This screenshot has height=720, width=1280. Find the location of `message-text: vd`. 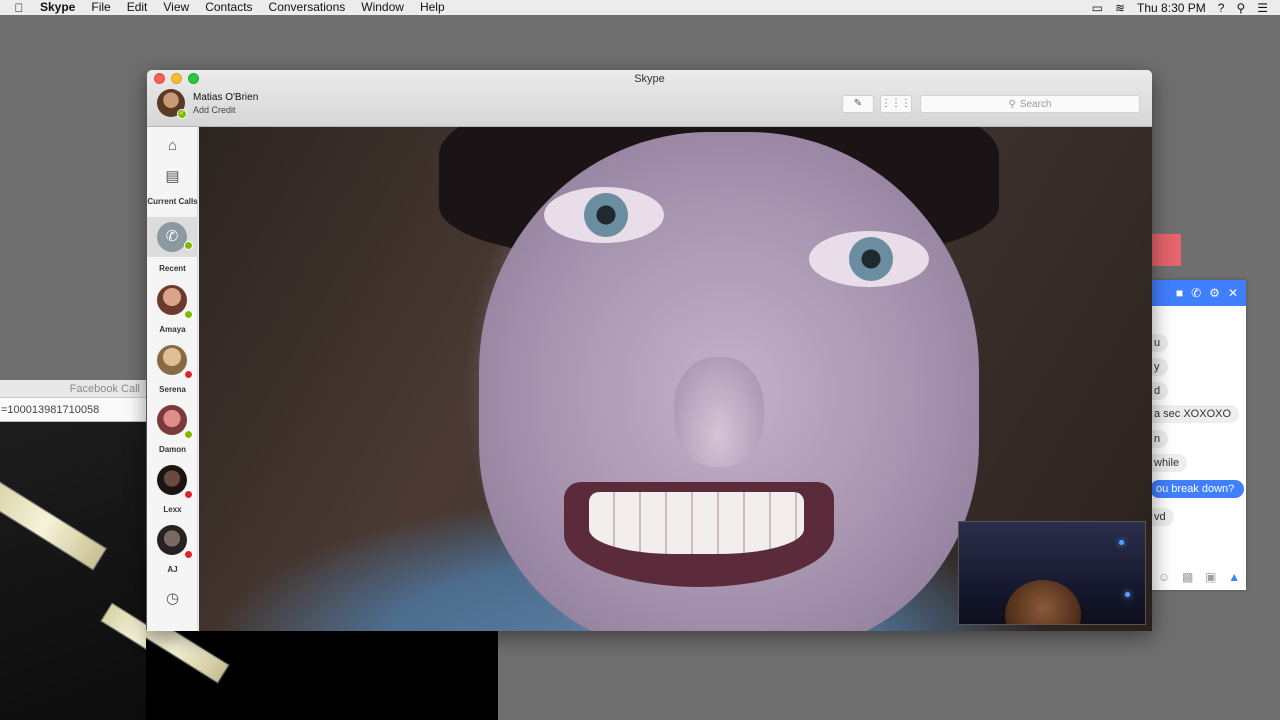

message-text: vd is located at coordinates (1163, 517).